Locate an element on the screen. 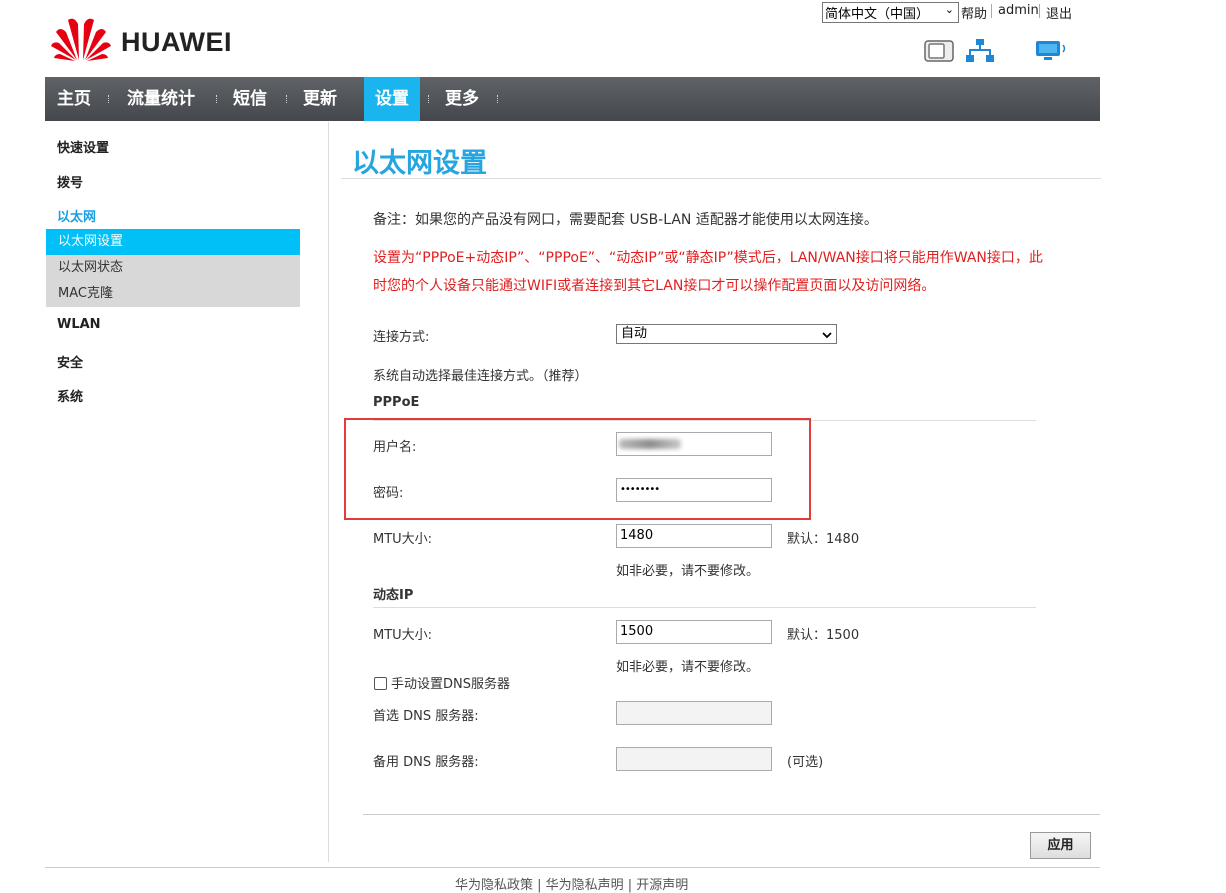  pppoe-mtu-value: 1480 is located at coordinates (637, 535).